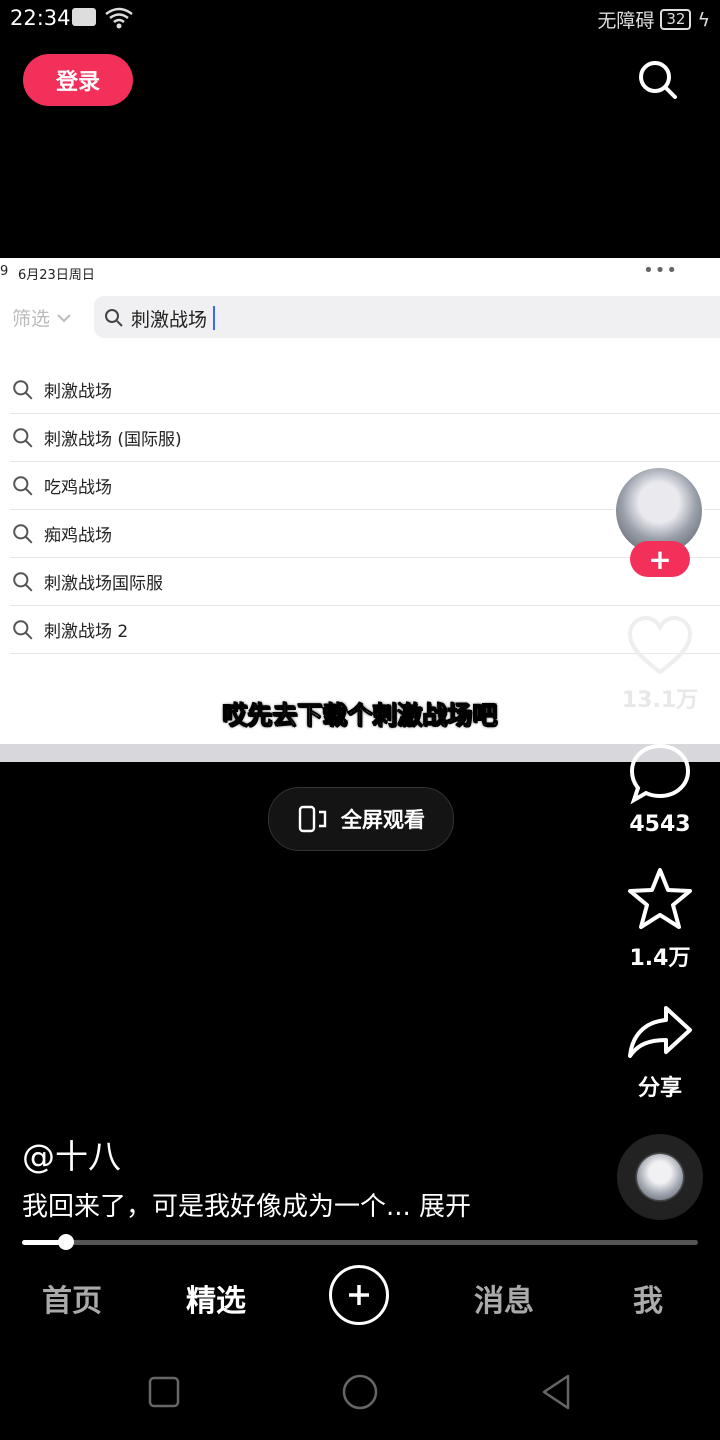  Describe the element at coordinates (40, 18) in the screenshot. I see `status-time: 22:34` at that location.